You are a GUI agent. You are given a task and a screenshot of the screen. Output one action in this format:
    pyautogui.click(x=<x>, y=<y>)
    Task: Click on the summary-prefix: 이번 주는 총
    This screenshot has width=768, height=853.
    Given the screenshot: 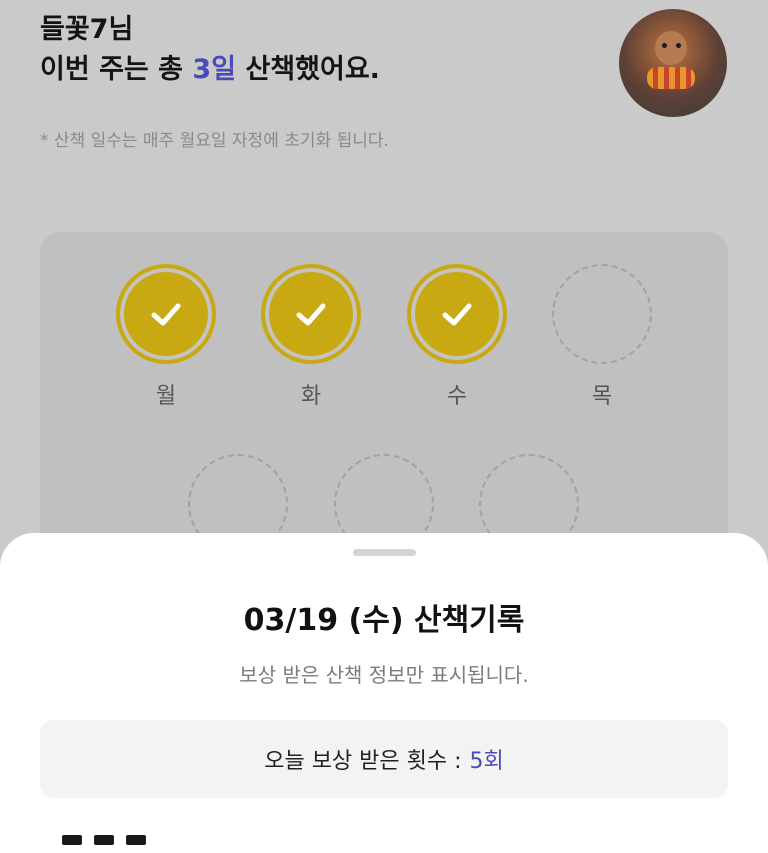 What is the action you would take?
    pyautogui.click(x=111, y=69)
    